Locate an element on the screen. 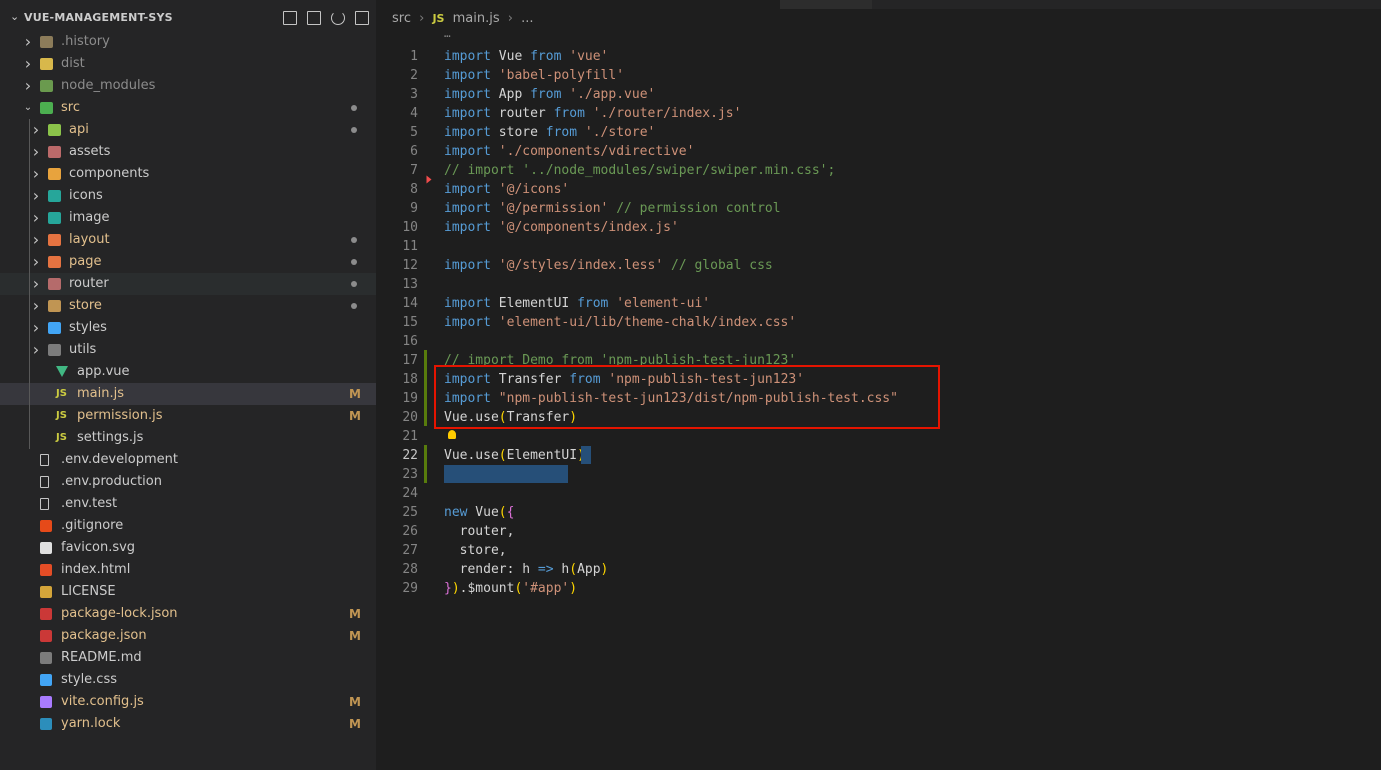 Image resolution: width=1381 pixels, height=770 pixels. lightbulb-icon is located at coordinates (452, 434).